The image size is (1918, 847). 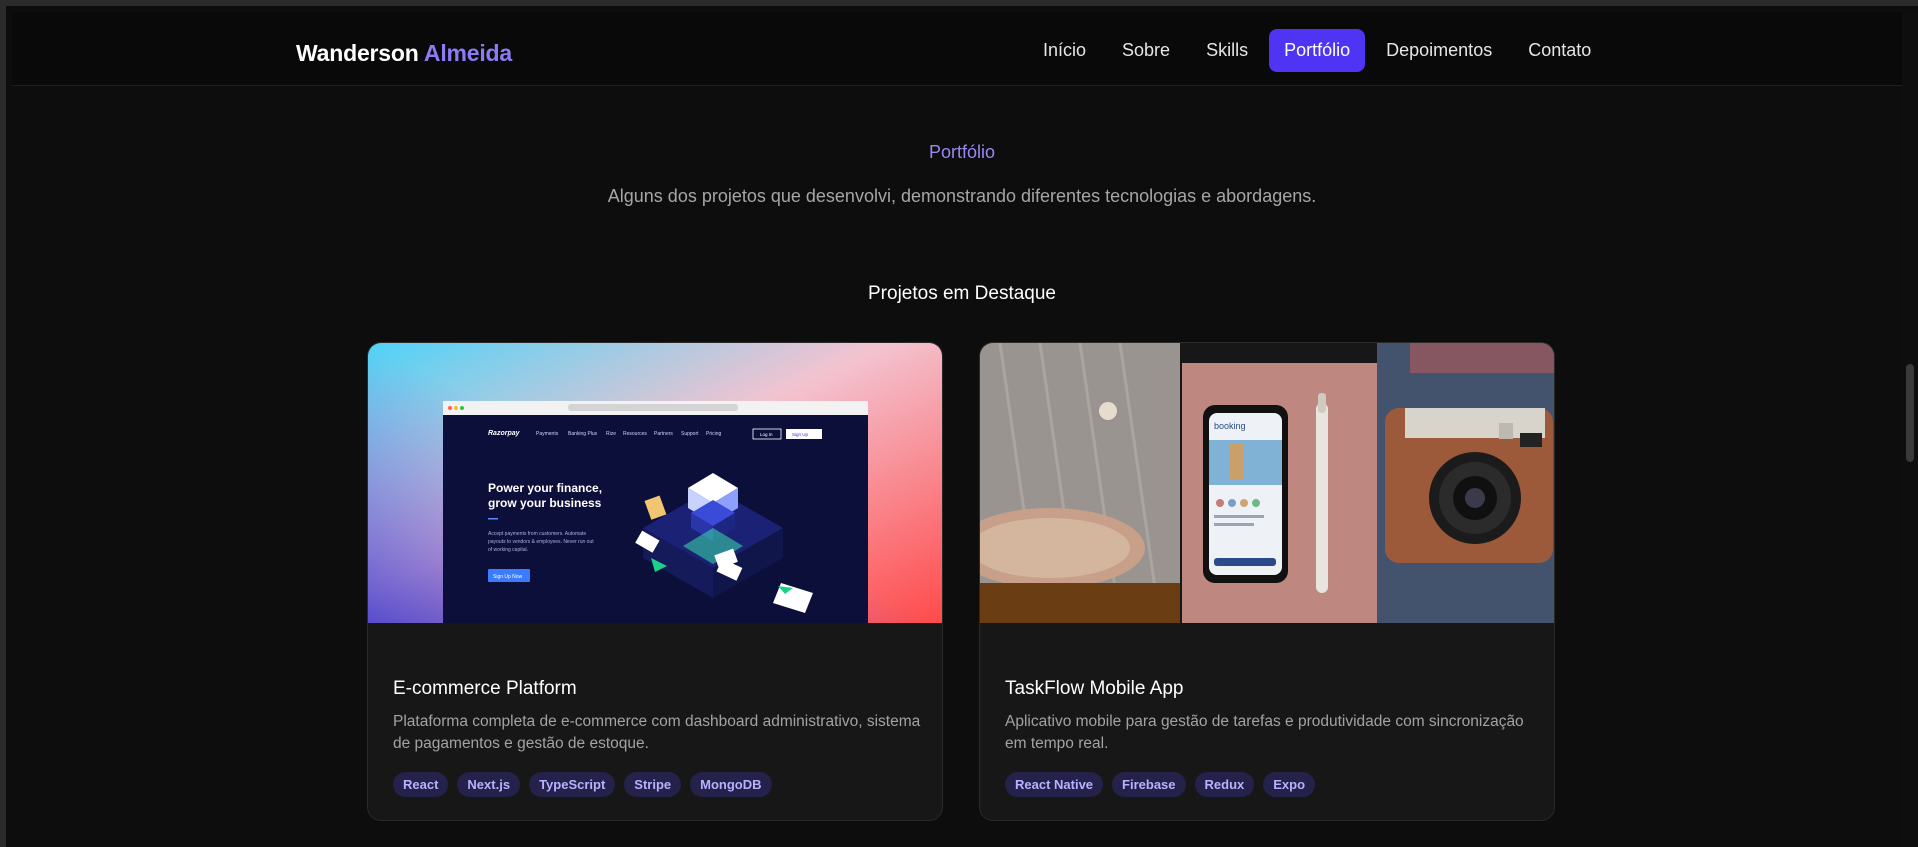 I want to click on section-label: Portfólio, so click(x=962, y=152).